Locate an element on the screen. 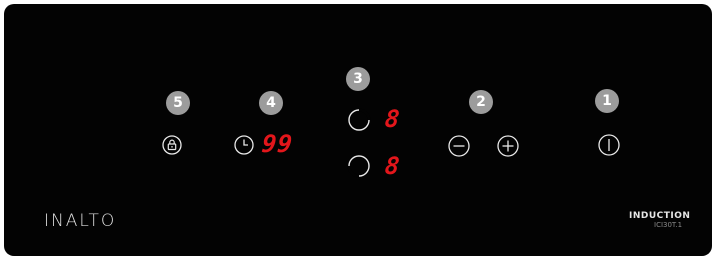 This screenshot has height=260, width=719. minus-icon is located at coordinates (459, 146).